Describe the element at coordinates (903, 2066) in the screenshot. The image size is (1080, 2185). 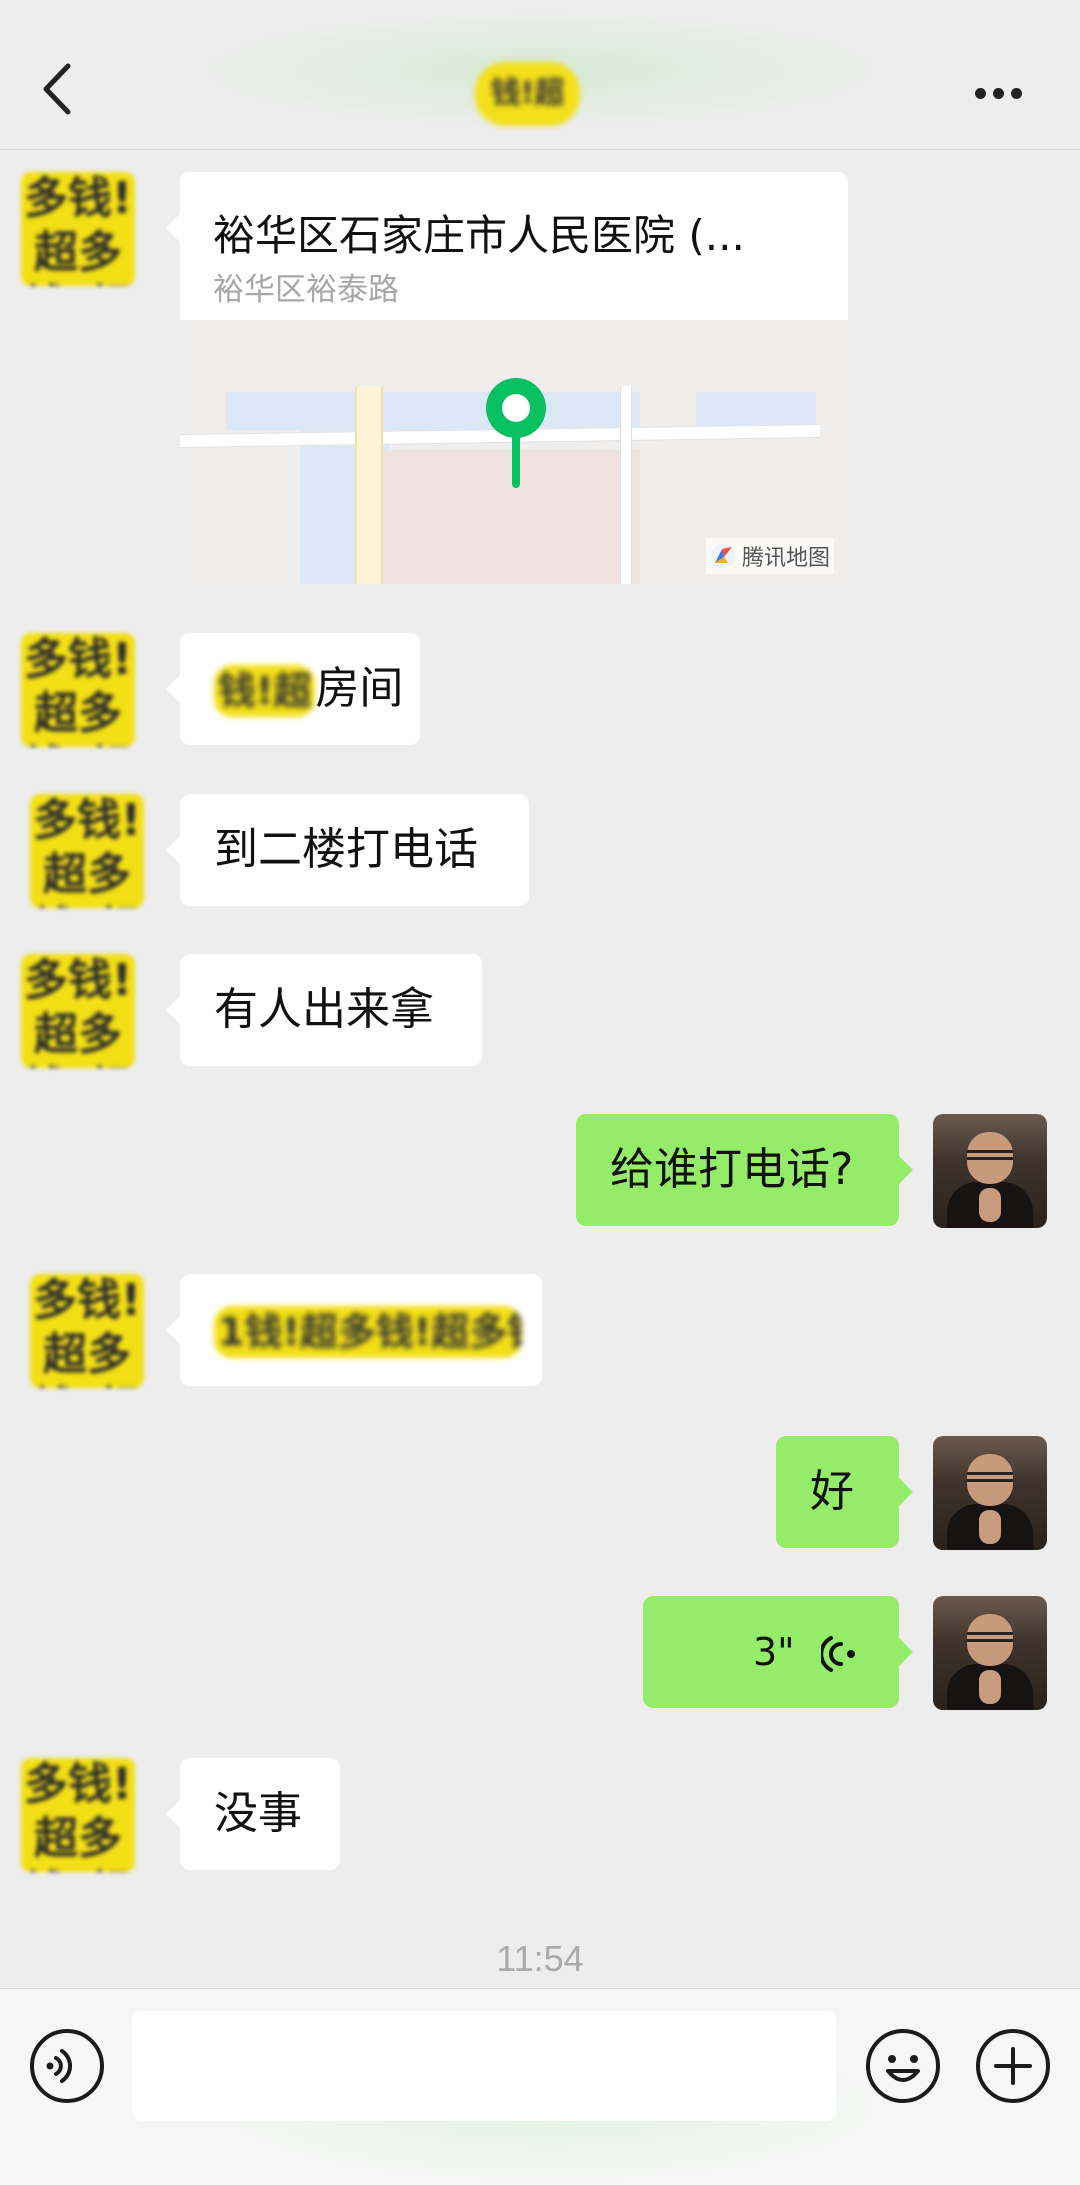
I see `emoji-icon` at that location.